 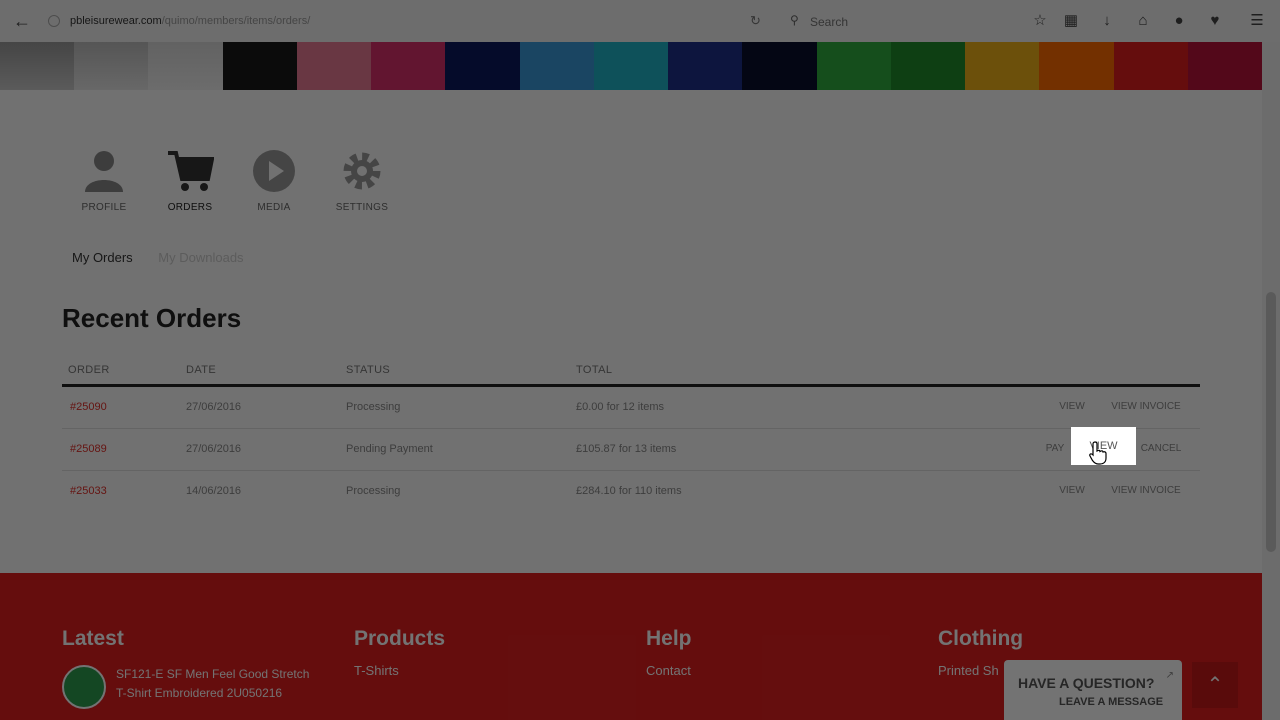 I want to click on back-to-top-button: ⌃, so click(x=1215, y=685).